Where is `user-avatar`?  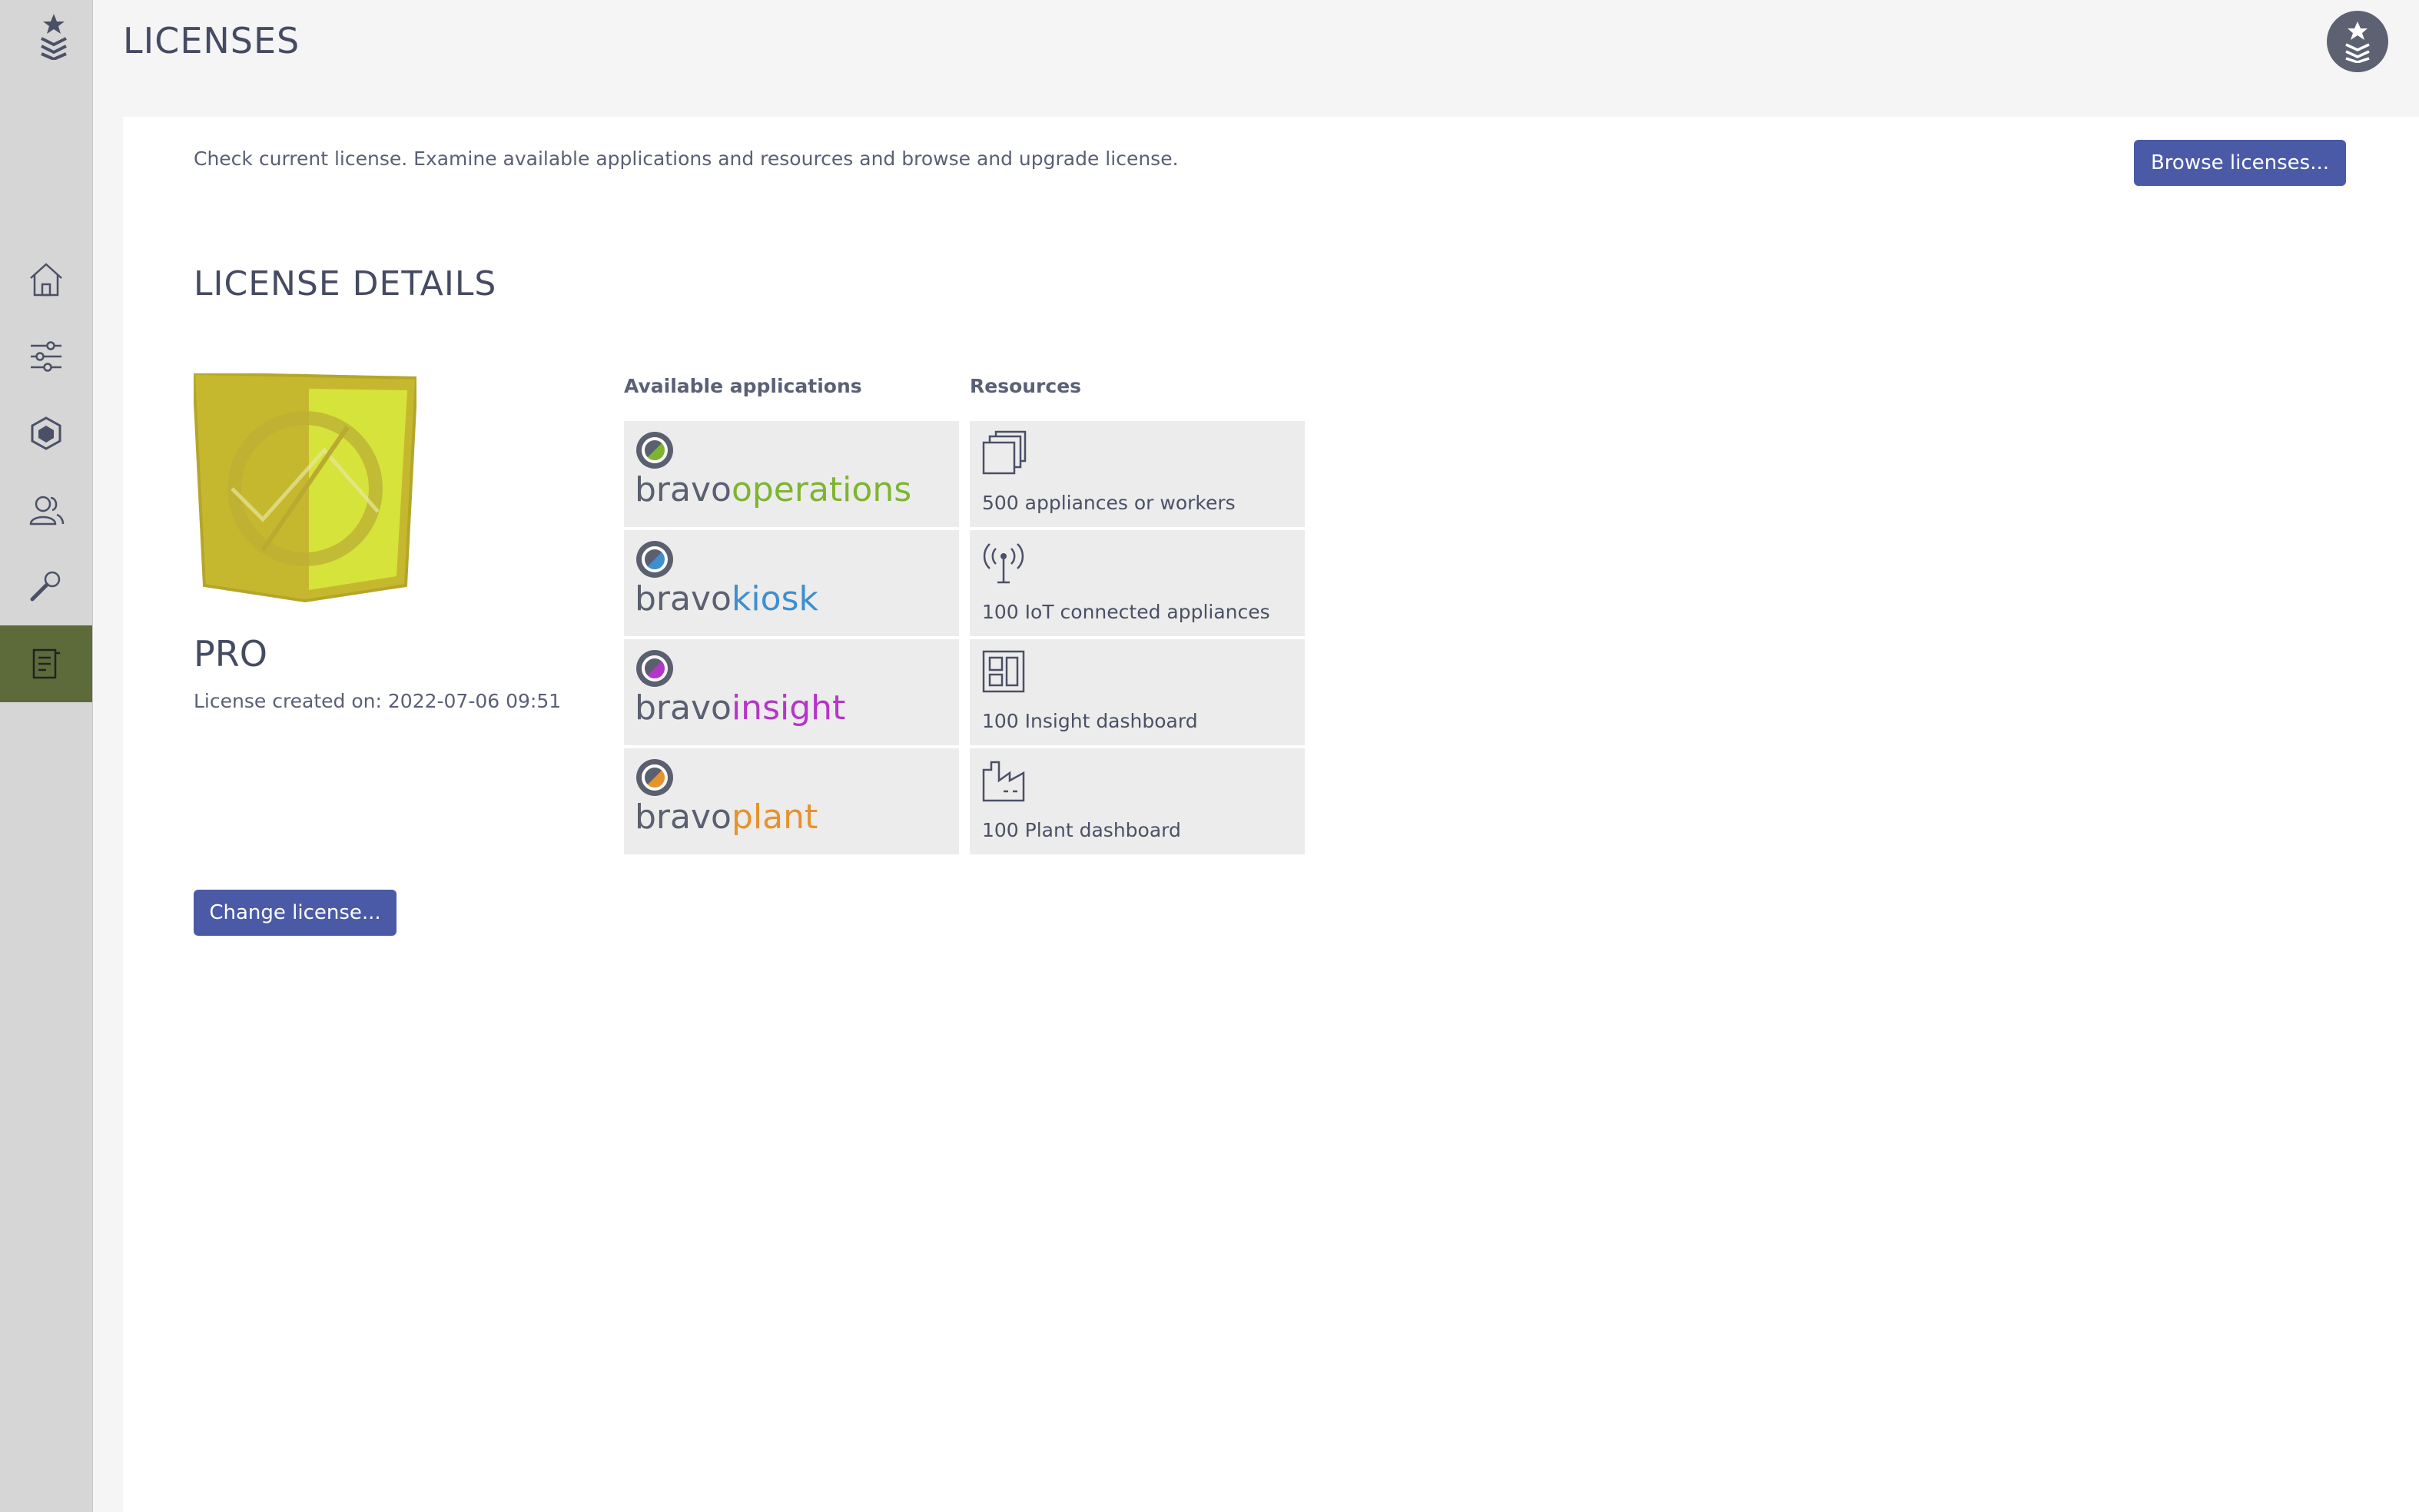
user-avatar is located at coordinates (2357, 42).